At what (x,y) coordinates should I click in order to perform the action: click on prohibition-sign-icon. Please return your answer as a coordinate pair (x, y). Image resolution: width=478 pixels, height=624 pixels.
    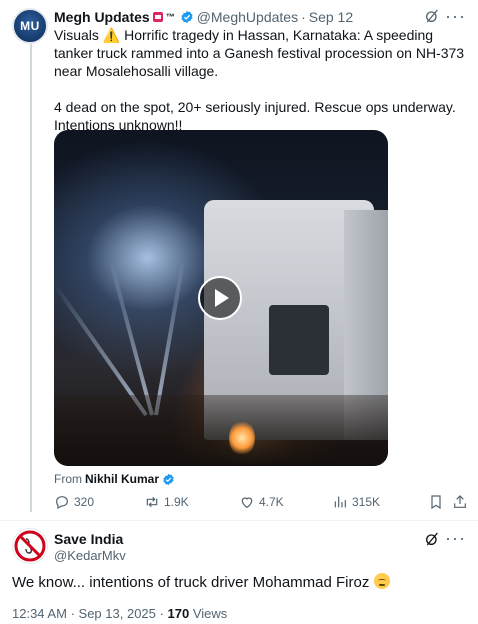
    Looking at the image, I should click on (30, 546).